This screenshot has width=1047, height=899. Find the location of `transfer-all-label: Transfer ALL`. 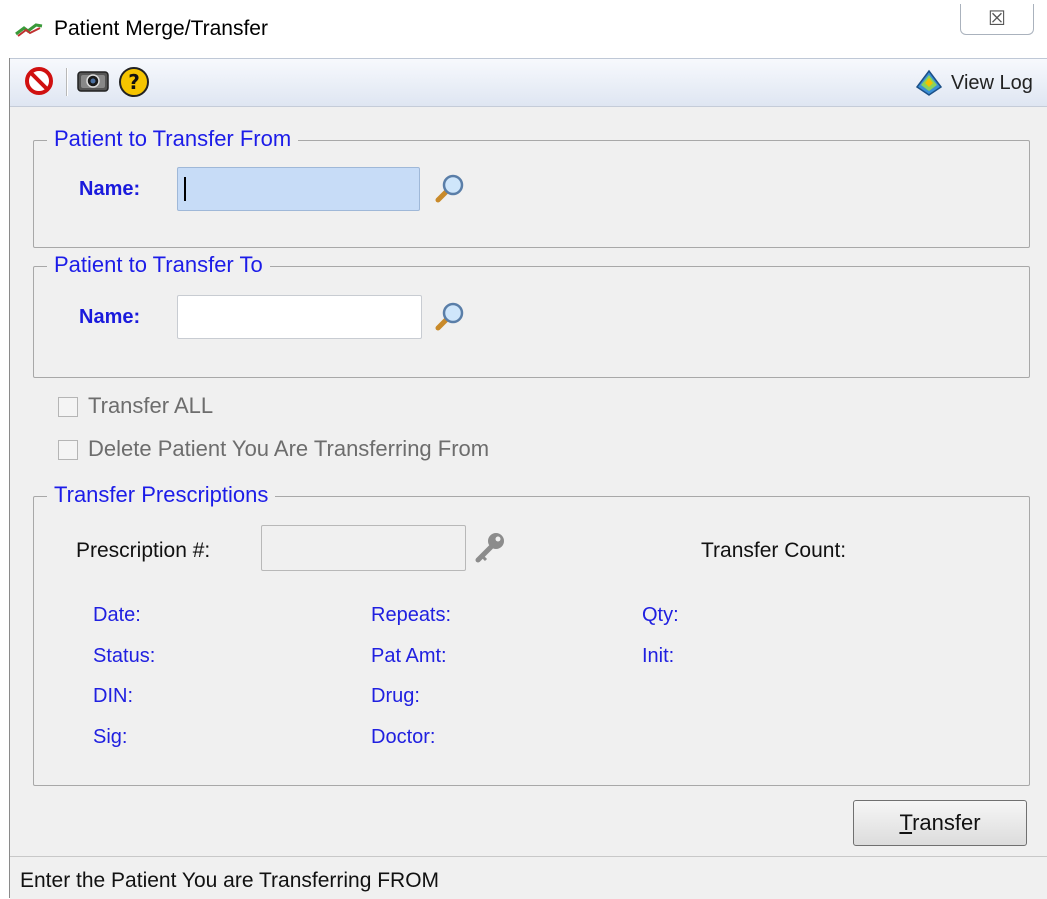

transfer-all-label: Transfer ALL is located at coordinates (151, 405).